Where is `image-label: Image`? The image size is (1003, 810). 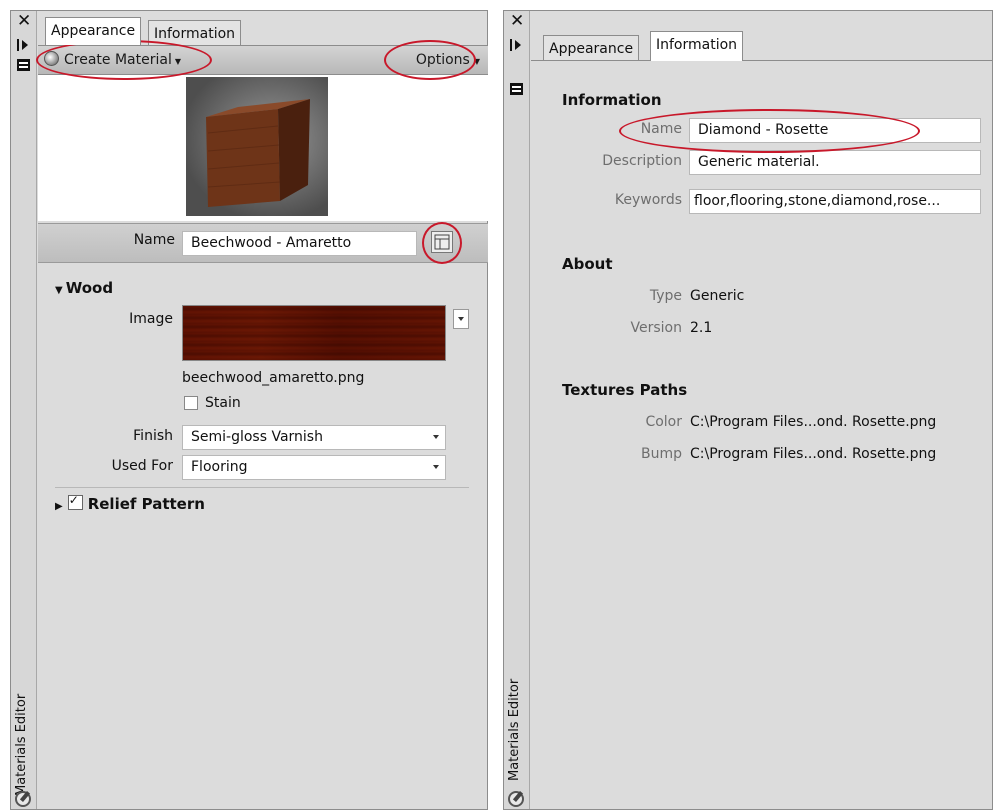 image-label: Image is located at coordinates (151, 319).